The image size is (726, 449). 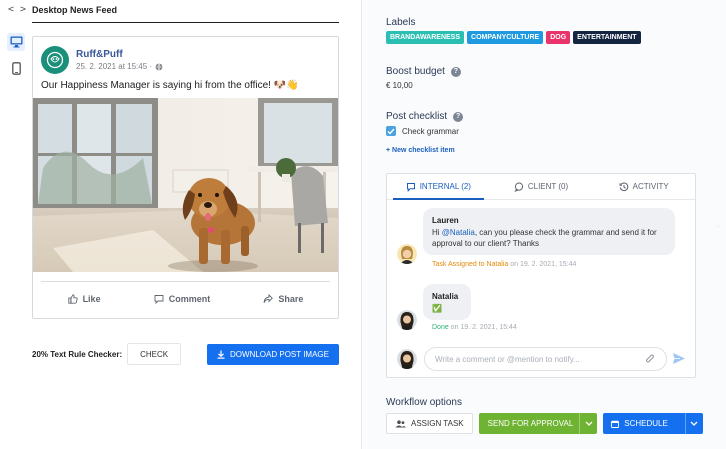 What do you see at coordinates (17, 9) in the screenshot?
I see `code-view-toggle: < >` at bounding box center [17, 9].